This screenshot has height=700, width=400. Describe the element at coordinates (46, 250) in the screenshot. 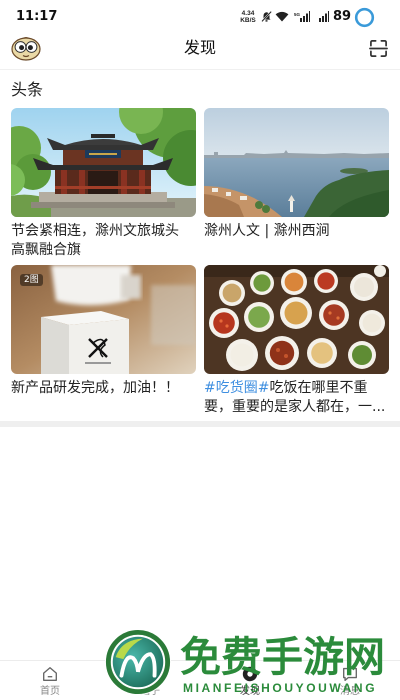

I see `caption-line: 高飘融合旗` at that location.